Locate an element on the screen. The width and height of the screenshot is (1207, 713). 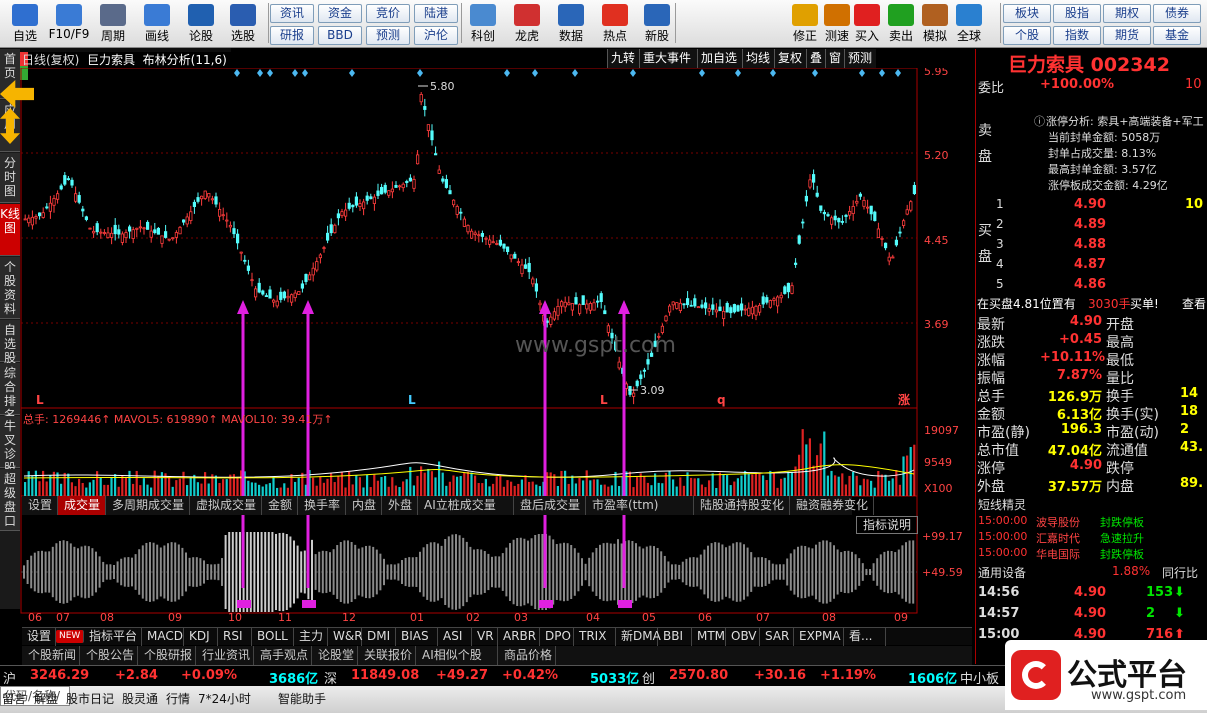
toolbar-clock-button: 周期 is located at coordinates (113, 23).